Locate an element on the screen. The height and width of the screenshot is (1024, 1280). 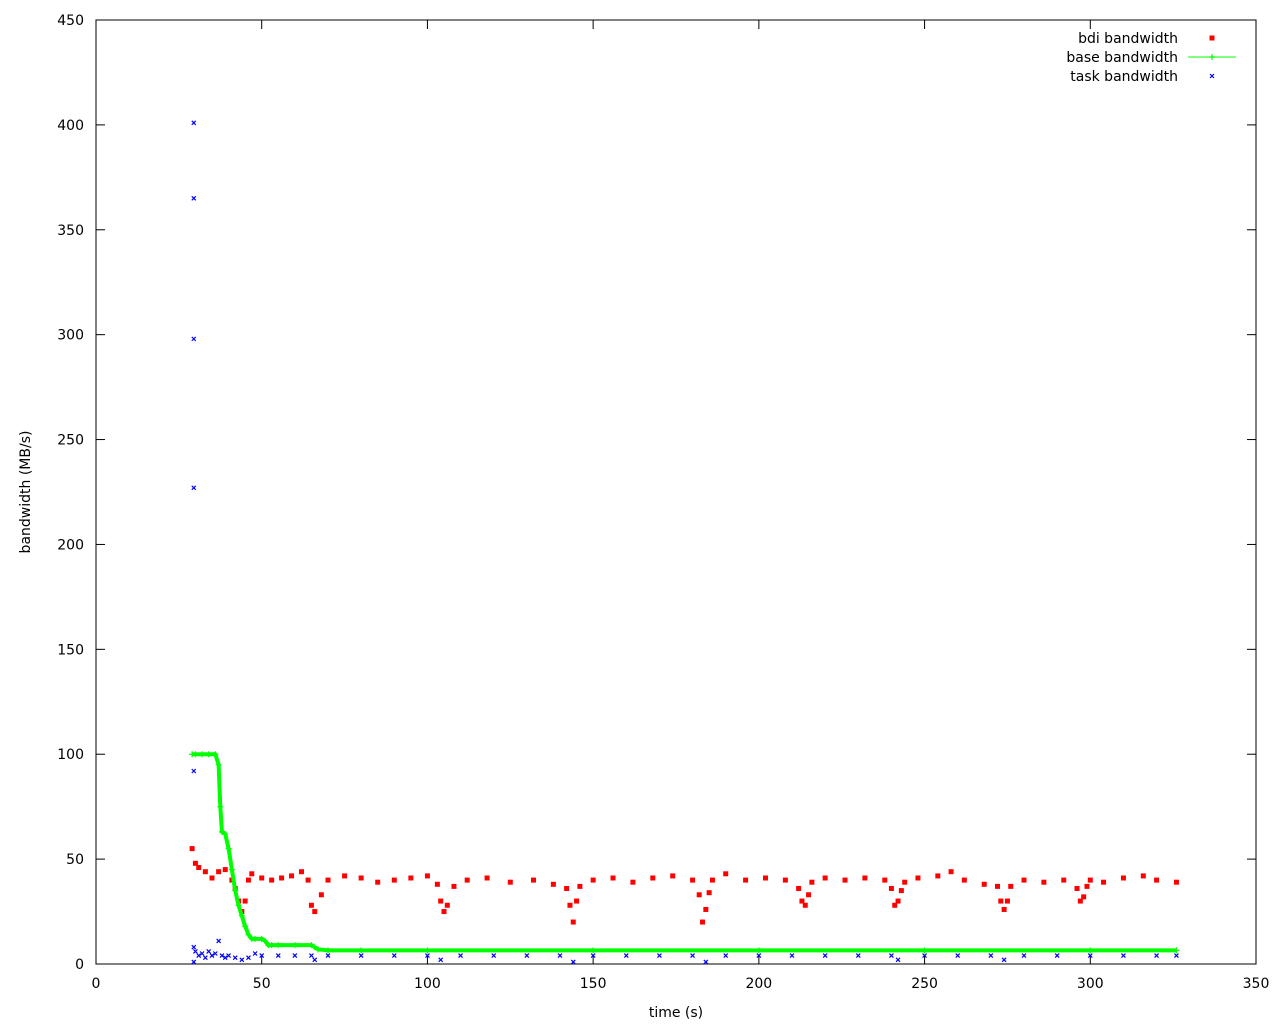
x-tick-label: 50 is located at coordinates (262, 984).